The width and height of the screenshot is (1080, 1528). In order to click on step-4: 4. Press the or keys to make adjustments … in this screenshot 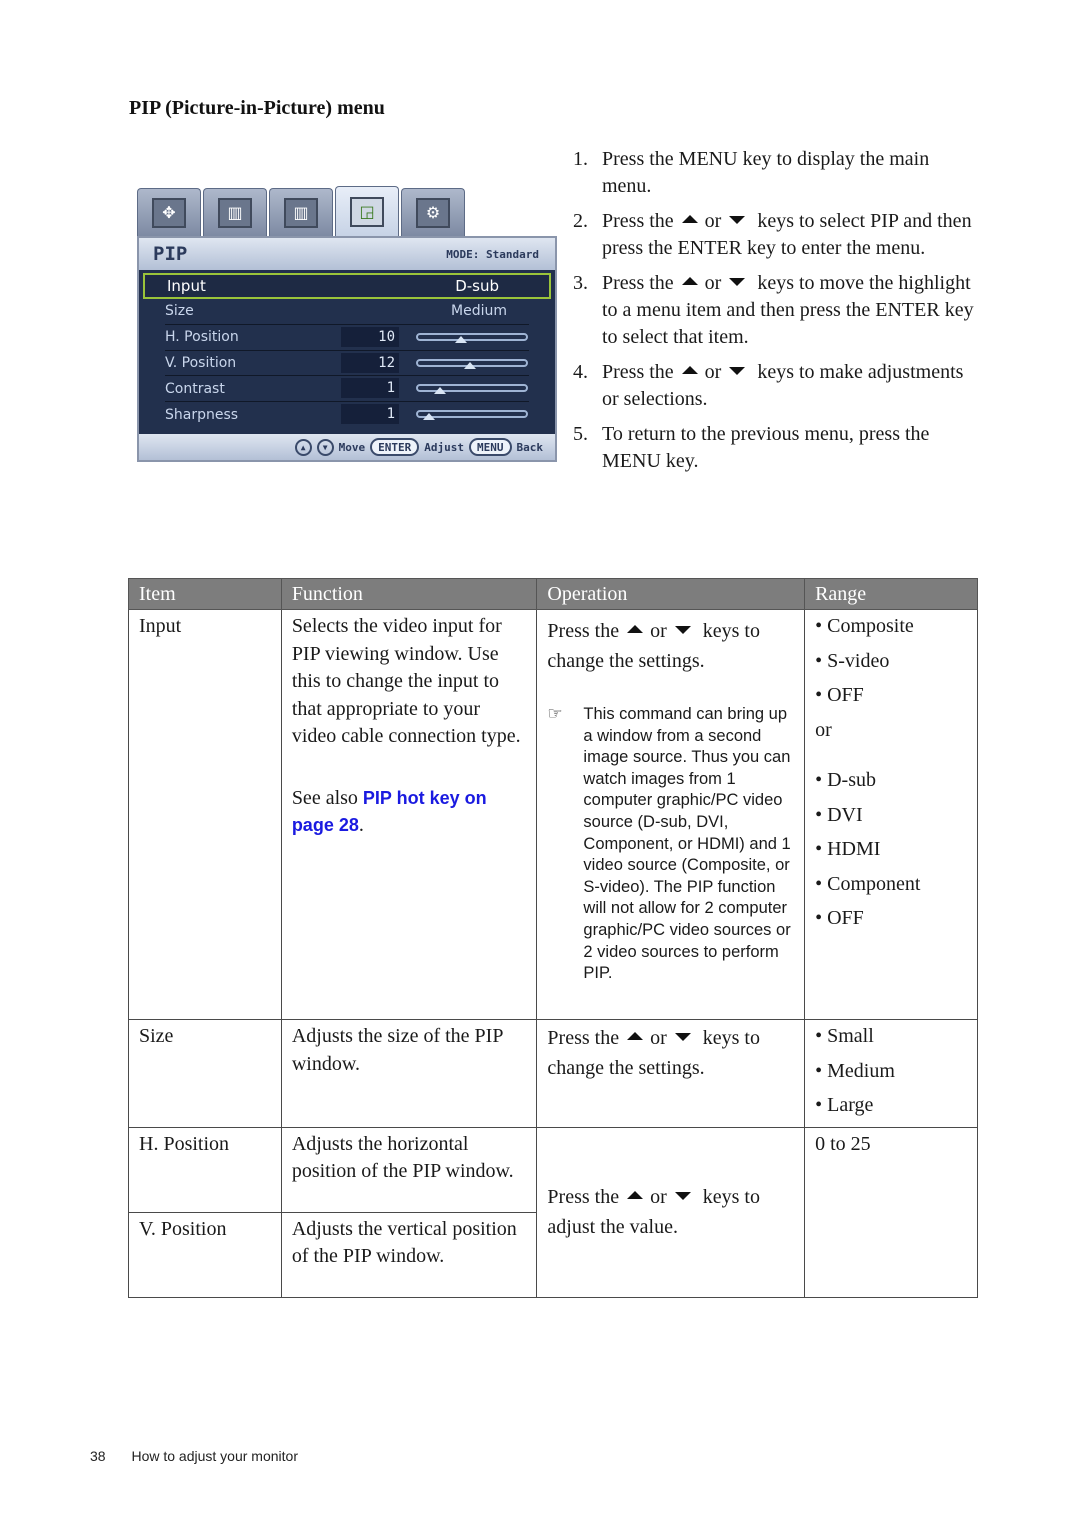, I will do `click(778, 386)`.